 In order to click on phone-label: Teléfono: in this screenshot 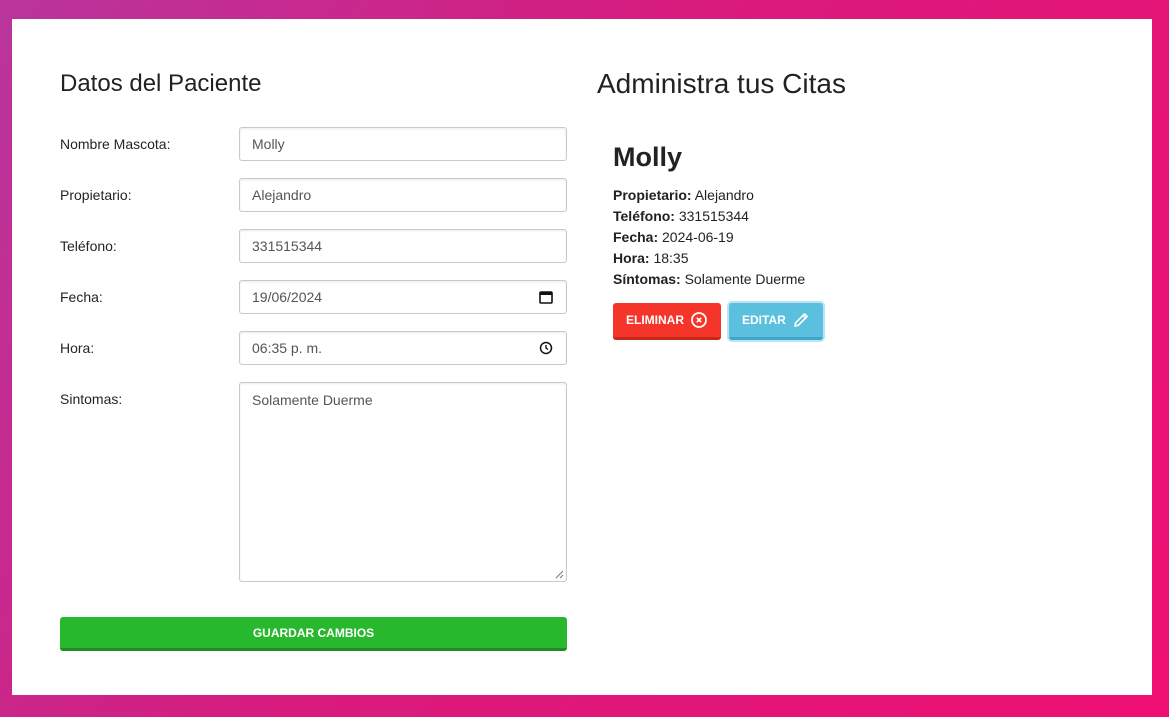, I will do `click(88, 246)`.